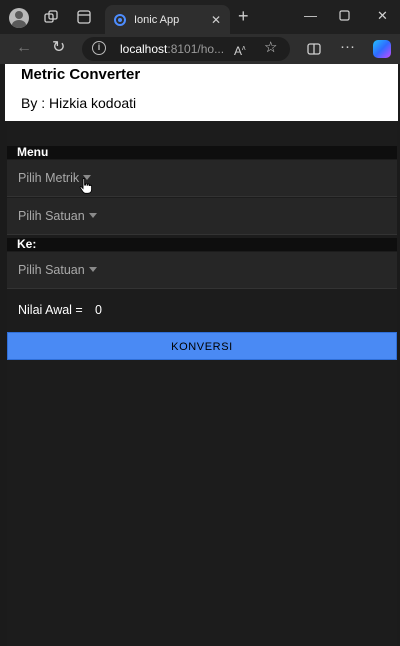 This screenshot has width=400, height=646. Describe the element at coordinates (195, 310) in the screenshot. I see `initial-value-input` at that location.